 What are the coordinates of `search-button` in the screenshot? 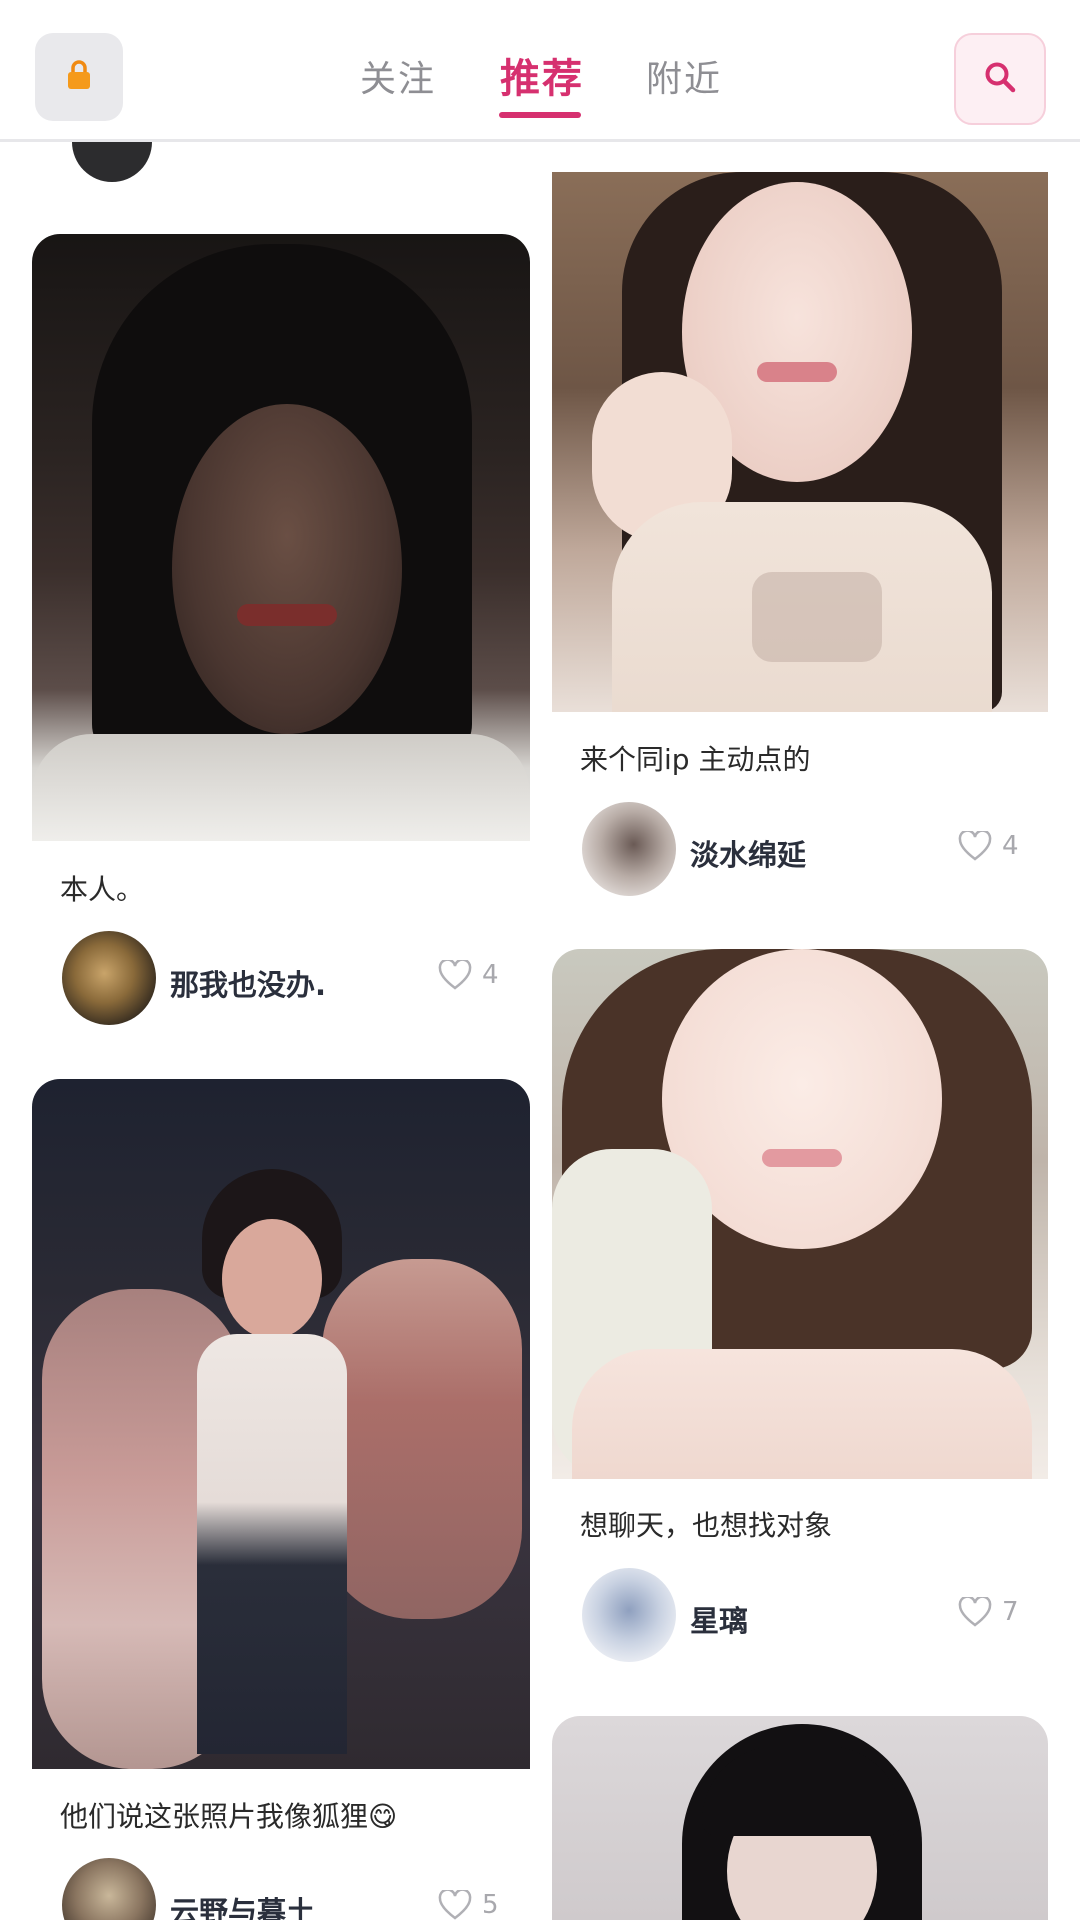 It's located at (1000, 79).